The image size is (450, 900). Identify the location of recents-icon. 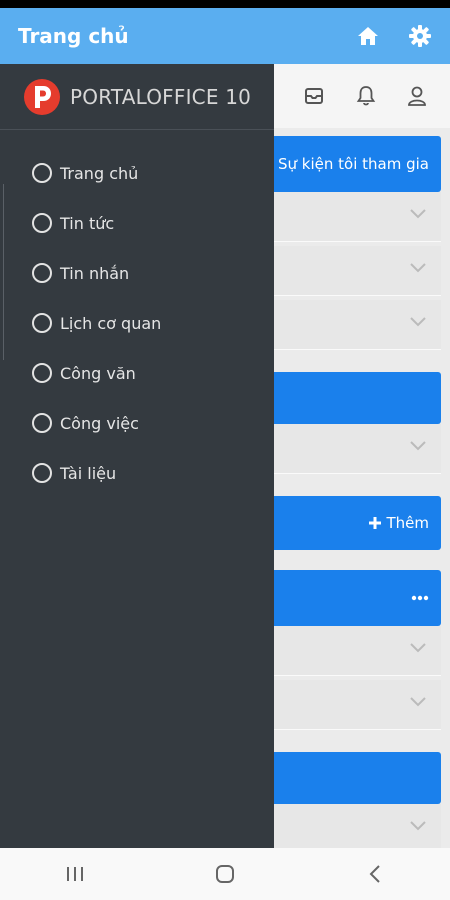
(75, 874).